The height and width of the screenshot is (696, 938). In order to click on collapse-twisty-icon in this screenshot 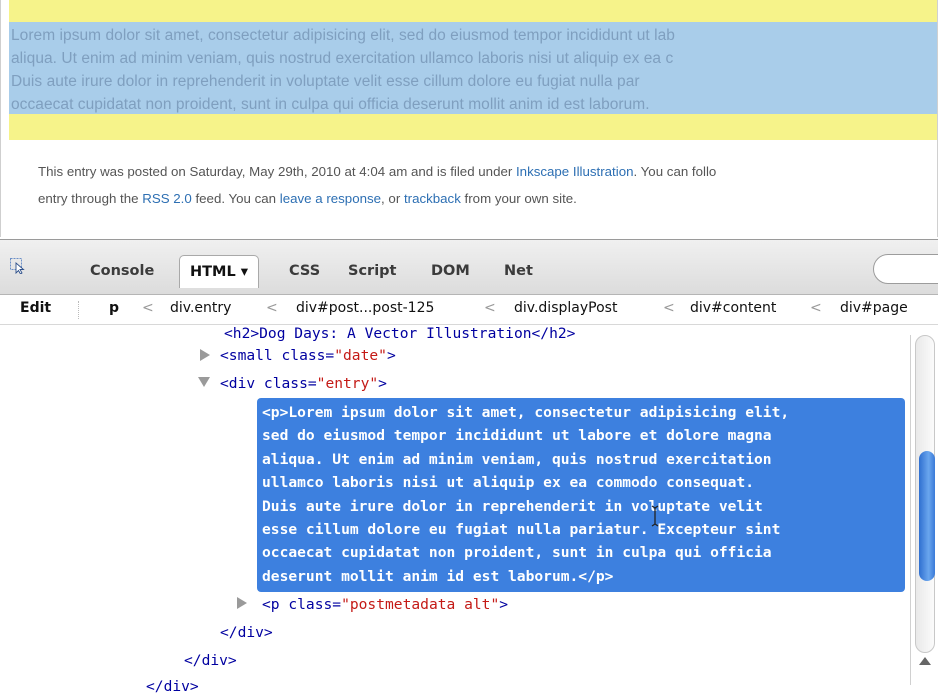, I will do `click(204, 382)`.